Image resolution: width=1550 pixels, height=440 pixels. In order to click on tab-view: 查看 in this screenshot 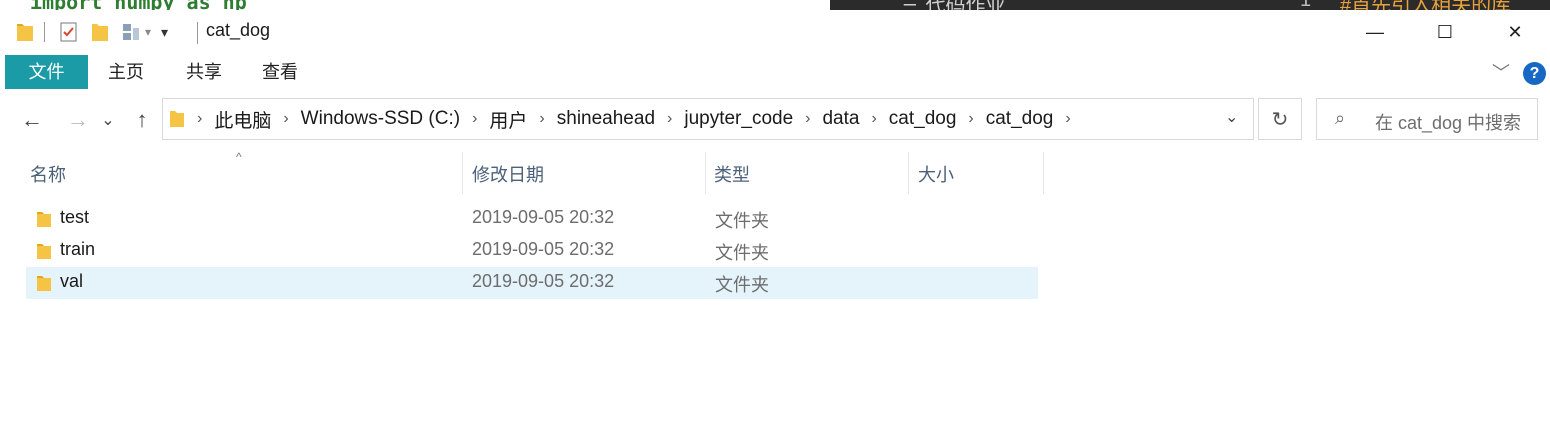, I will do `click(280, 72)`.